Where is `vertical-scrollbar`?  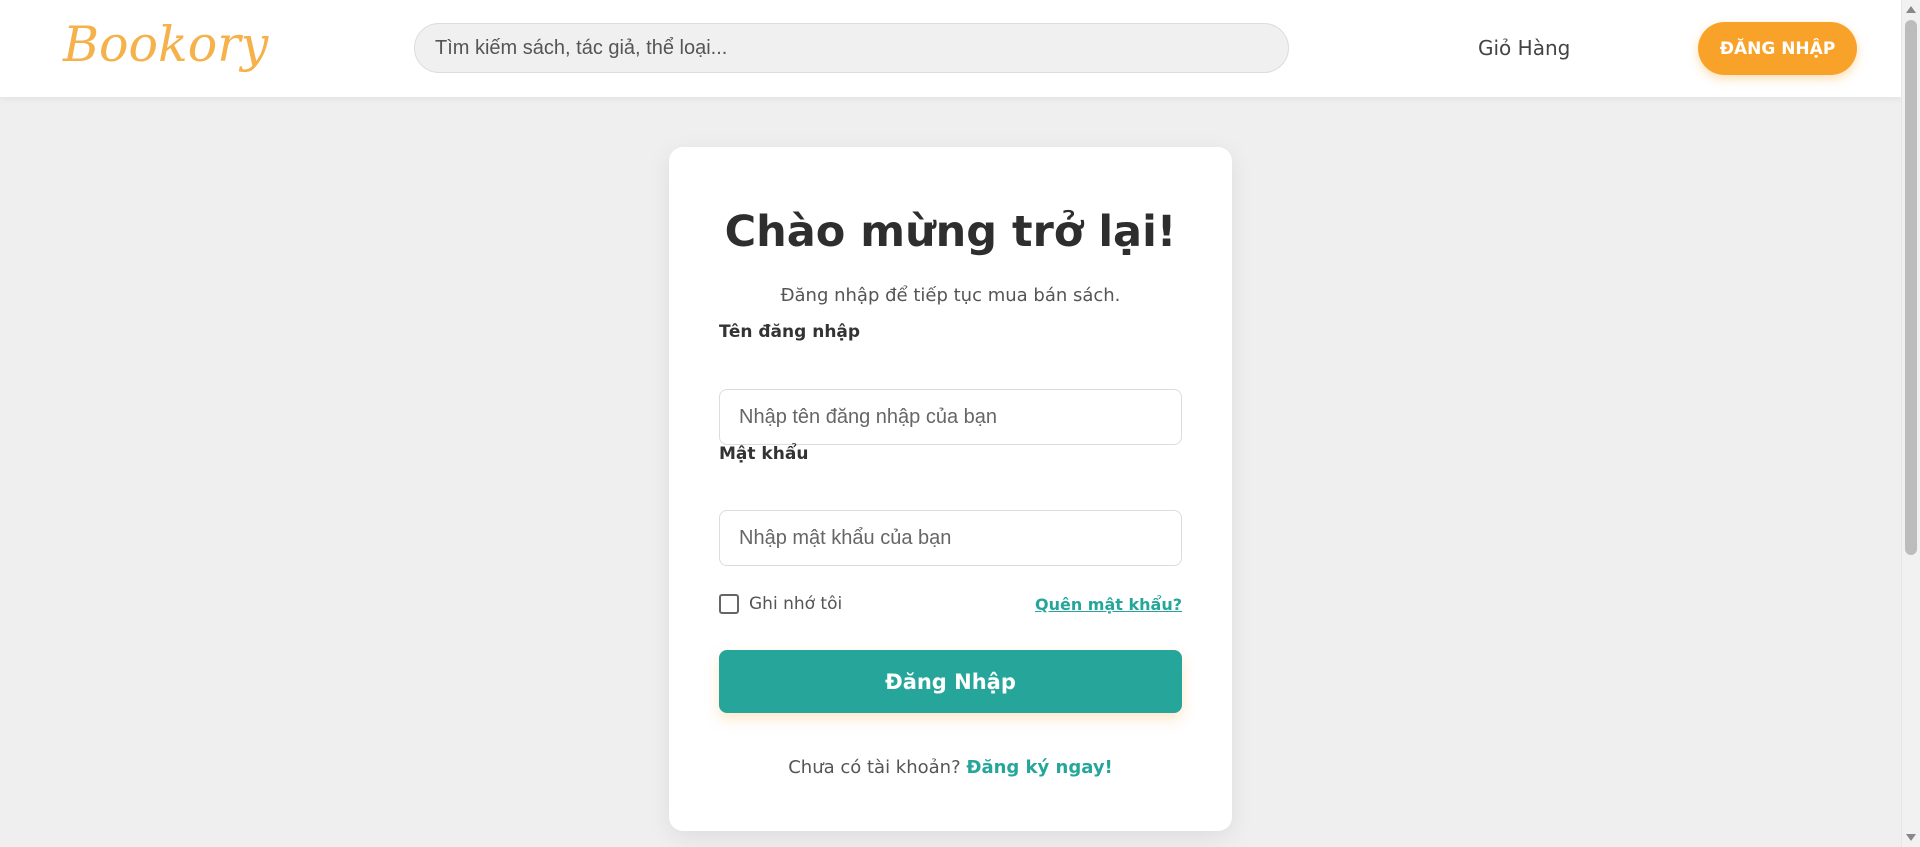 vertical-scrollbar is located at coordinates (1910, 423).